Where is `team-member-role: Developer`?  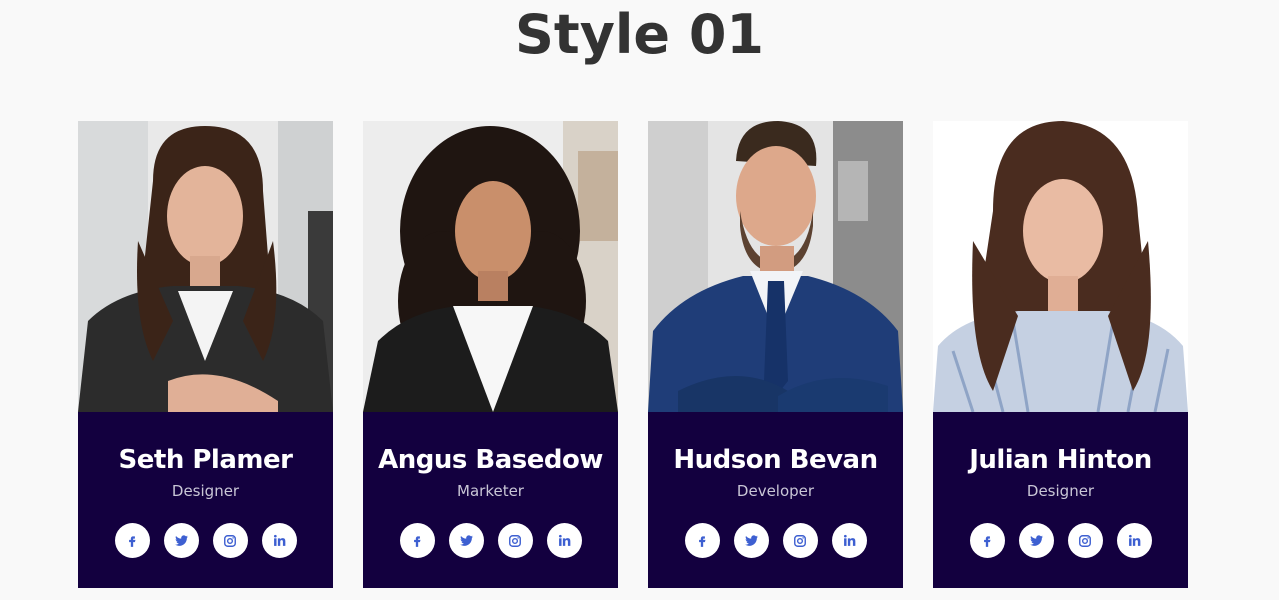
team-member-role: Developer is located at coordinates (775, 491).